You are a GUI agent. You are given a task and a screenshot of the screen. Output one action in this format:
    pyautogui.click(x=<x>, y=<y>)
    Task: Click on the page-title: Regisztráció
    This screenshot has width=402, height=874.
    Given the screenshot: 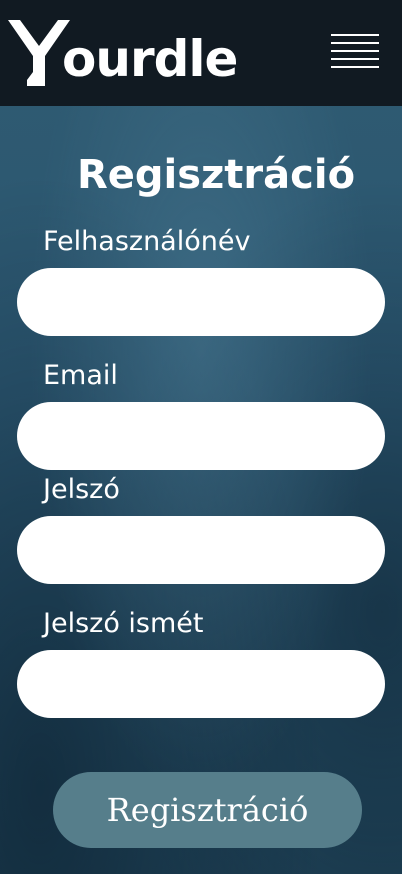 What is the action you would take?
    pyautogui.click(x=216, y=175)
    